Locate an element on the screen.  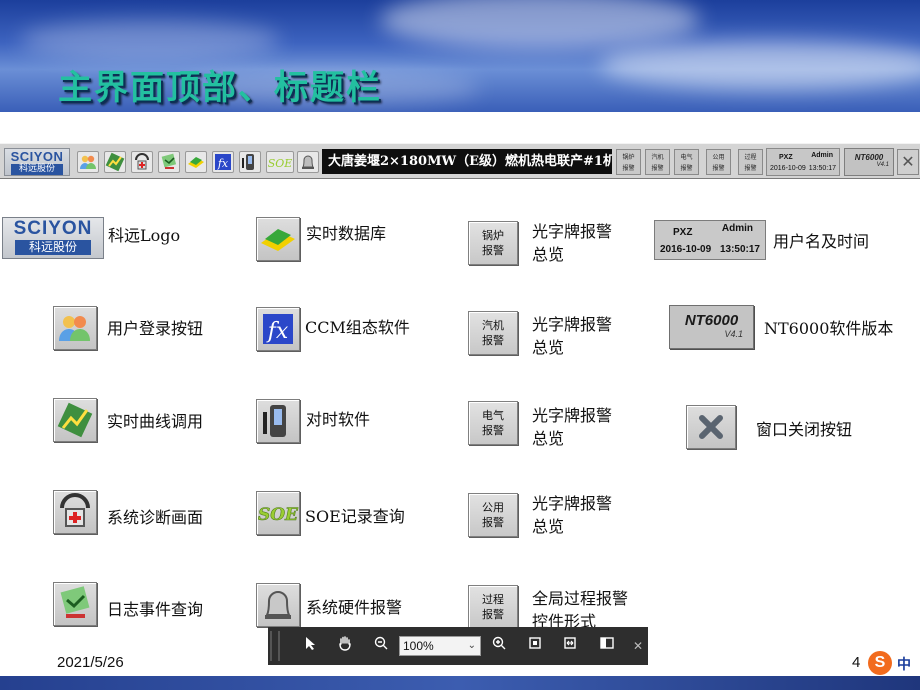
viewer-toolbar: 100% ⌄ ✕ is located at coordinates (458, 646).